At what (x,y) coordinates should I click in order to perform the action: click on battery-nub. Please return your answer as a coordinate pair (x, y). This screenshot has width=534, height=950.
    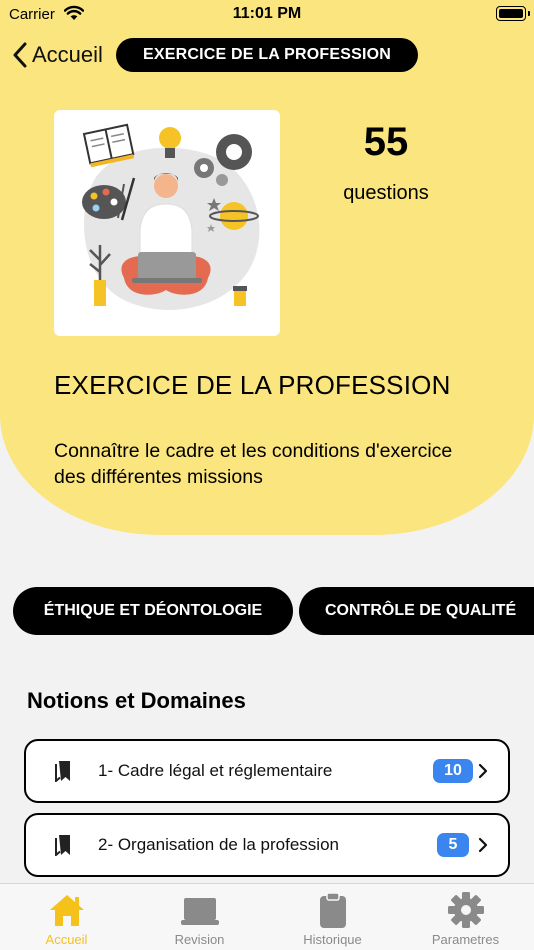
    Looking at the image, I should click on (529, 13).